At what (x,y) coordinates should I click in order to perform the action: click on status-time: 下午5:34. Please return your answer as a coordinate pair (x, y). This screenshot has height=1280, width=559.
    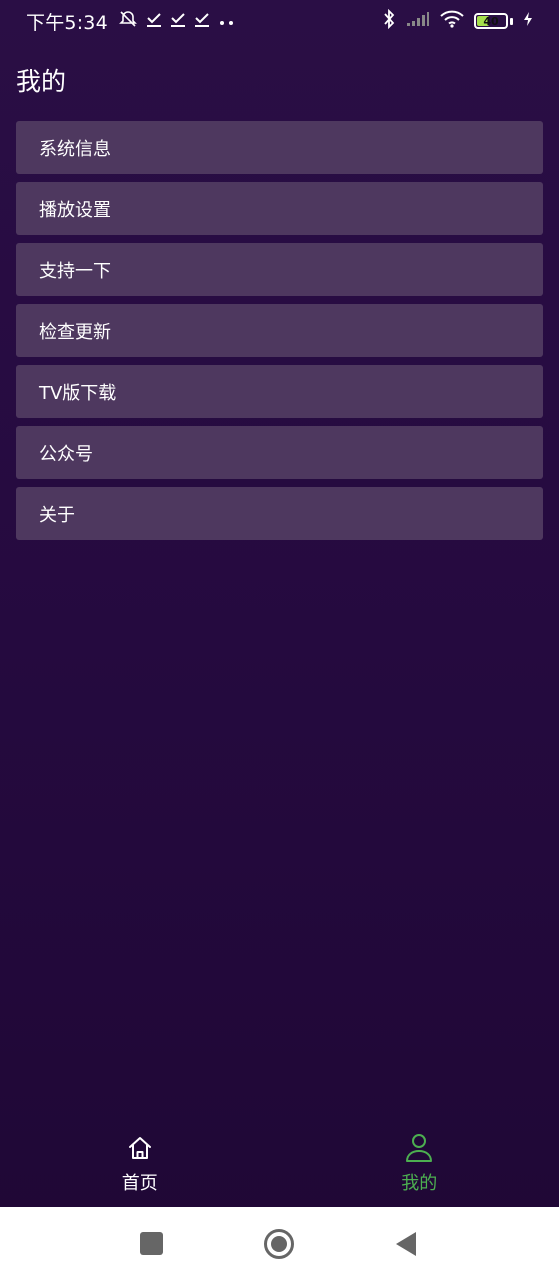
    Looking at the image, I should click on (67, 22).